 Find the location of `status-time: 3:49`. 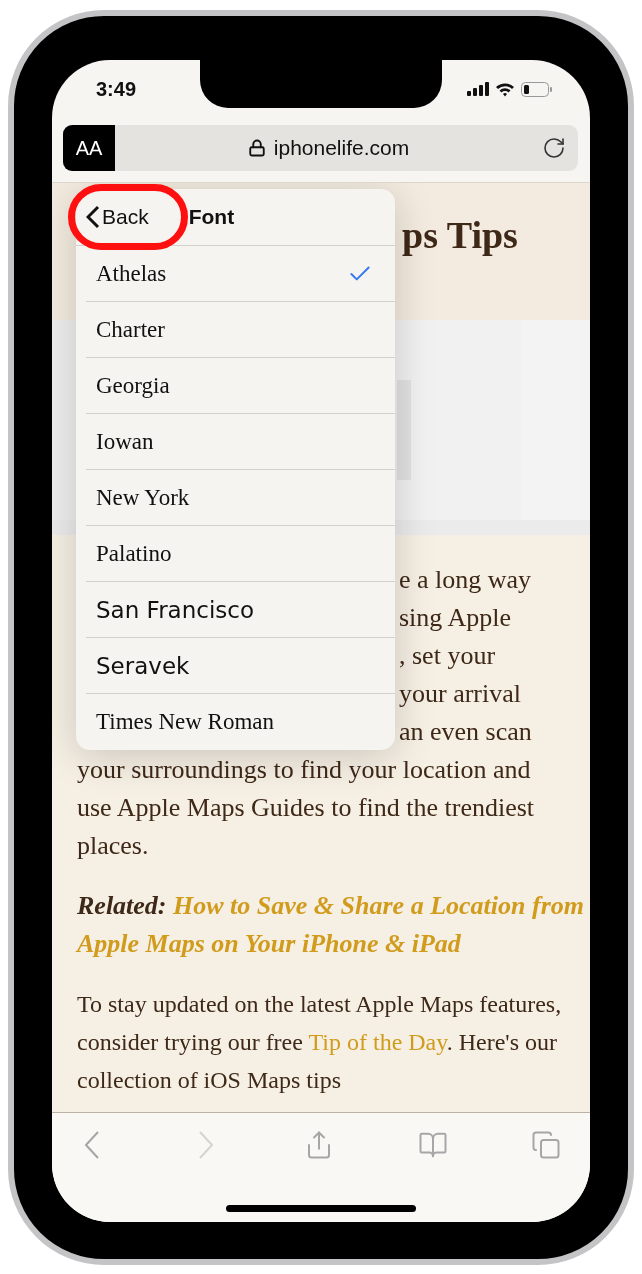

status-time: 3:49 is located at coordinates (116, 89).